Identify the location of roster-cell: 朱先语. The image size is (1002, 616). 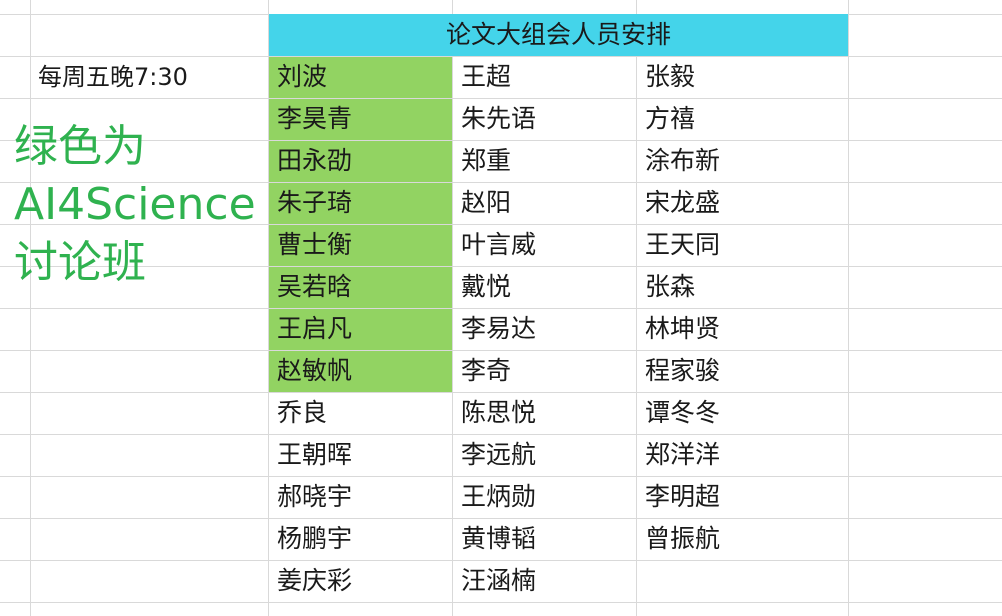
(498, 119).